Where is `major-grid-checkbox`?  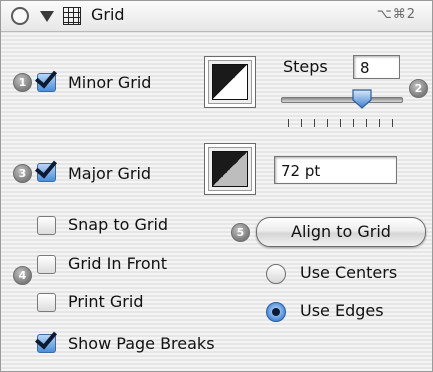
major-grid-checkbox is located at coordinates (46, 168).